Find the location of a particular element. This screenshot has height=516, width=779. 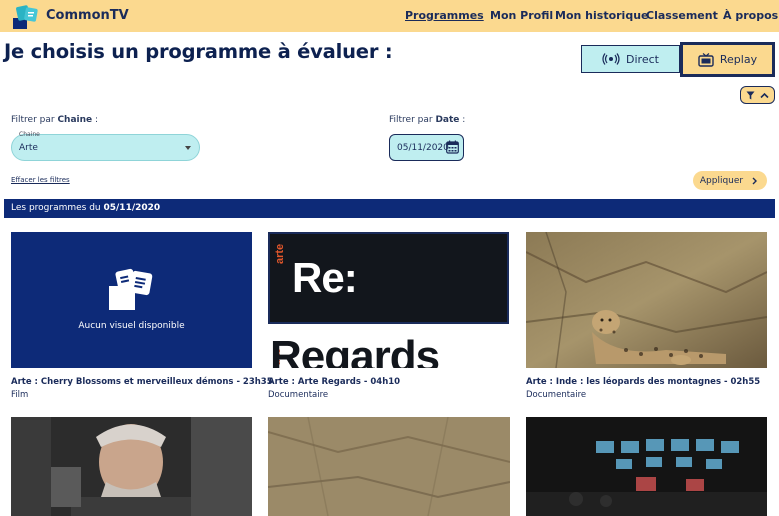

man-photo is located at coordinates (131, 466).